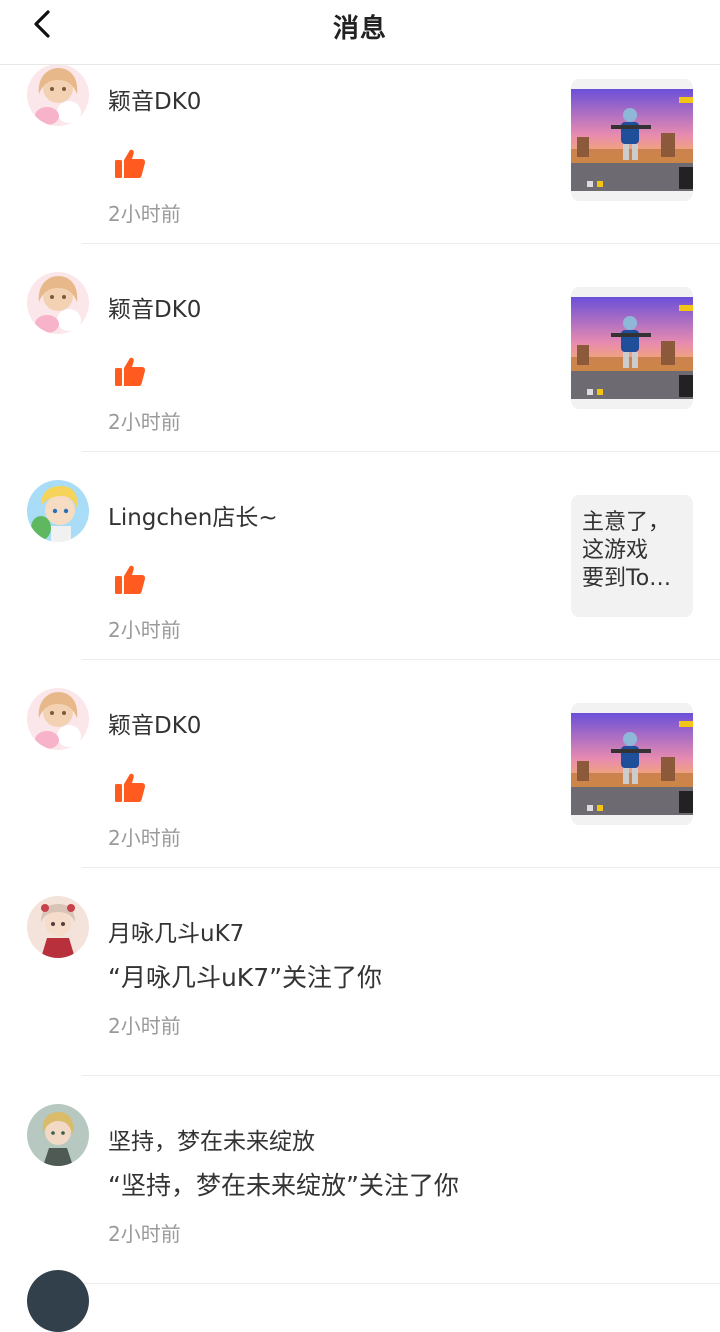 This screenshot has height=1332, width=720. Describe the element at coordinates (401, 1283) in the screenshot. I see `divider` at that location.